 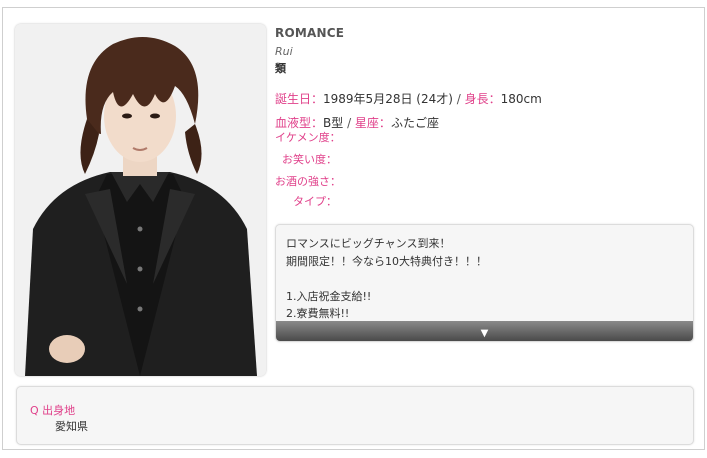 I want to click on blood-sign-row: 血液型：B型 / 星座：ふたご座, so click(x=485, y=122).